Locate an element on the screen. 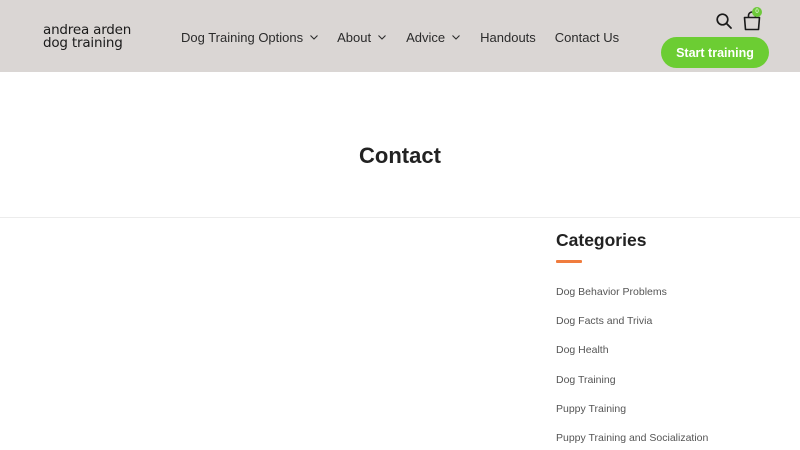 This screenshot has height=450, width=800. nav-item-label: Advice is located at coordinates (426, 37).